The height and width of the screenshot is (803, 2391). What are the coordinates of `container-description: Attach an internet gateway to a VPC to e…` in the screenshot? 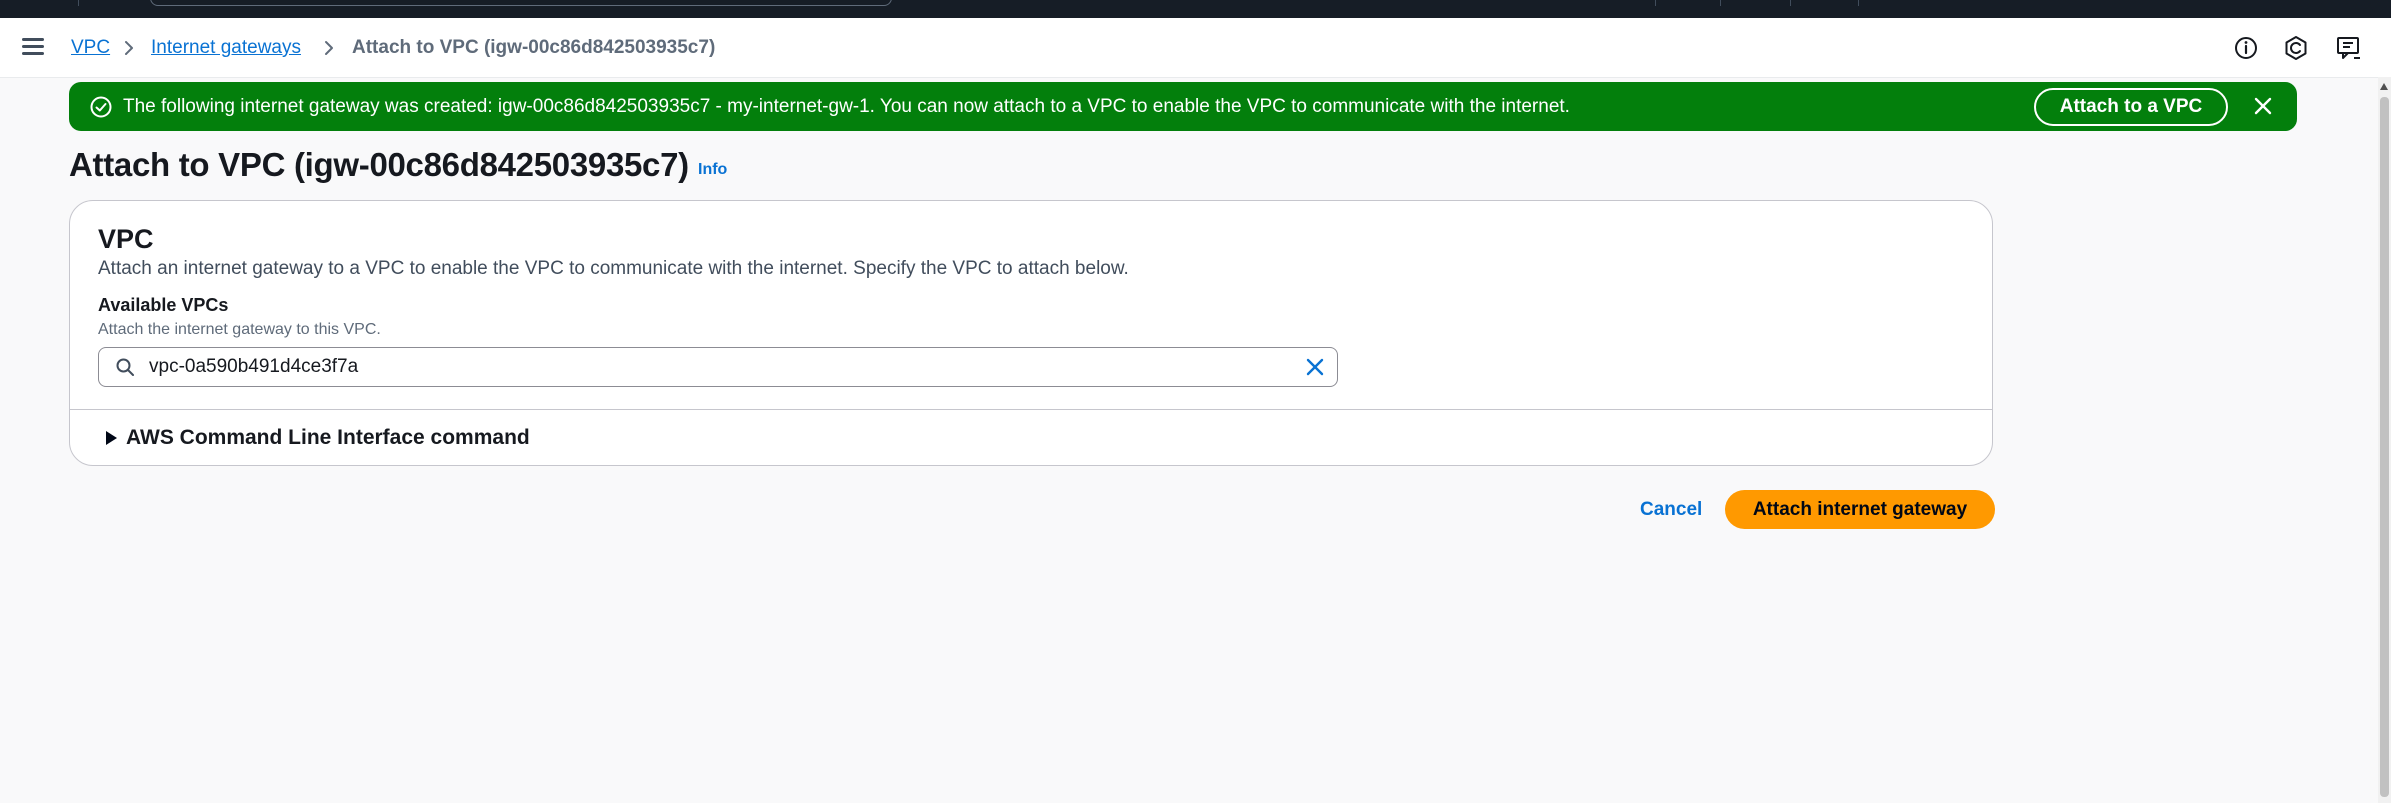 It's located at (613, 268).